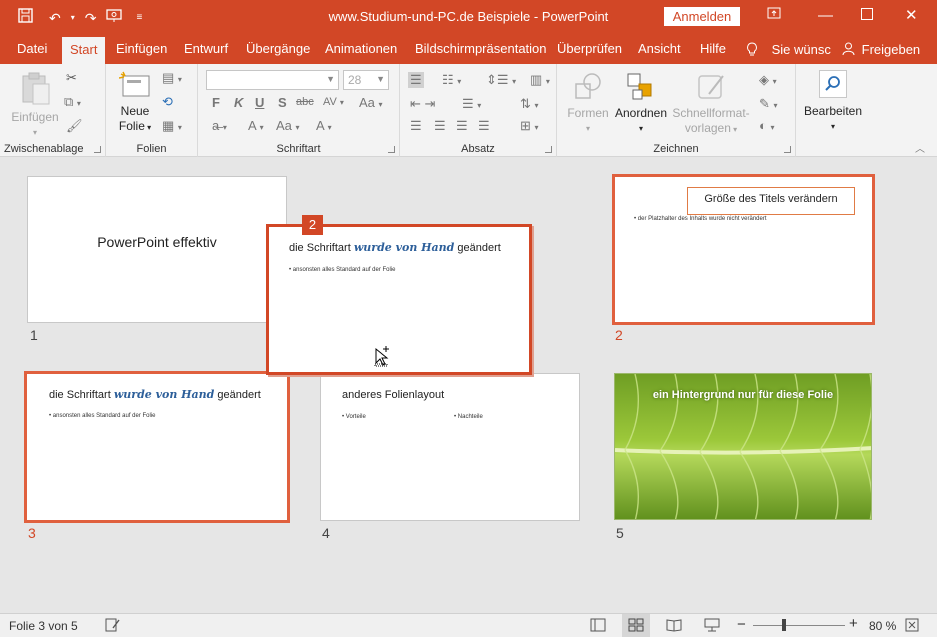  What do you see at coordinates (259, 102) in the screenshot?
I see `underline-icon: U` at bounding box center [259, 102].